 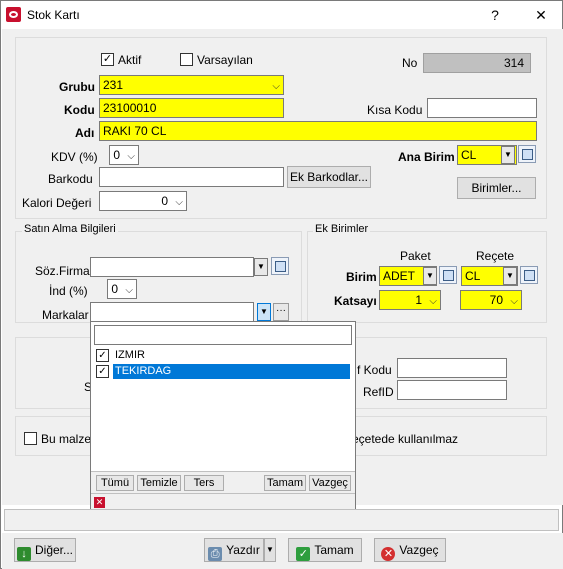 I want to click on arrow-down-icon: ↓, so click(x=23, y=554).